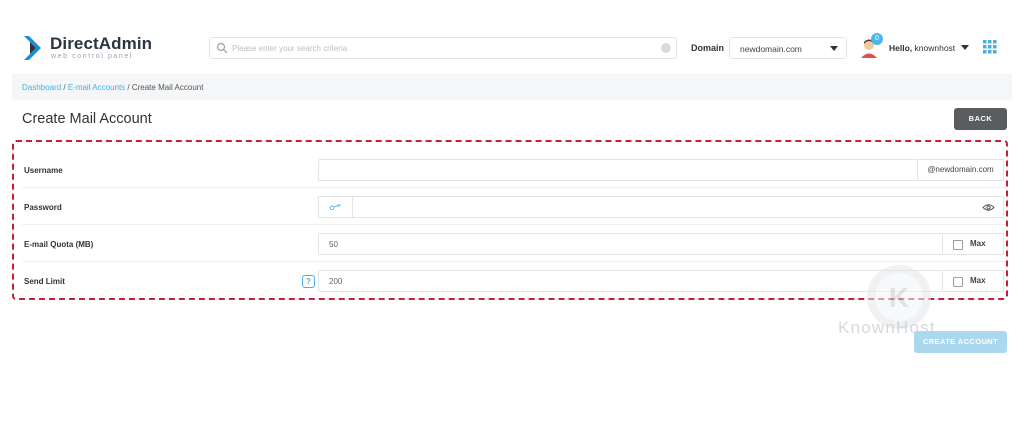 The height and width of the screenshot is (421, 1024). I want to click on send-limit-max-label: Max, so click(978, 280).